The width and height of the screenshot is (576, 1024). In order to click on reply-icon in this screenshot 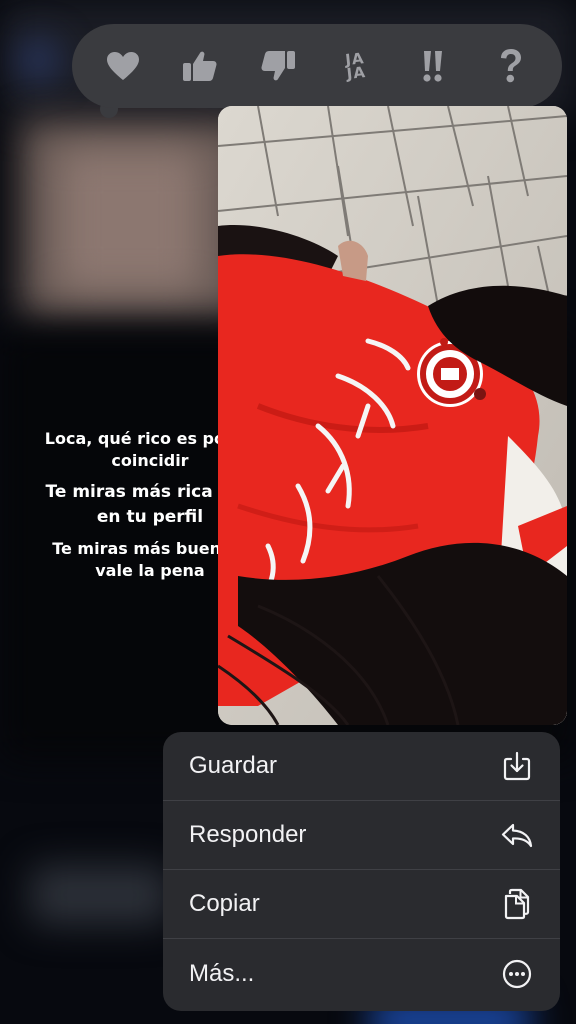, I will do `click(517, 835)`.